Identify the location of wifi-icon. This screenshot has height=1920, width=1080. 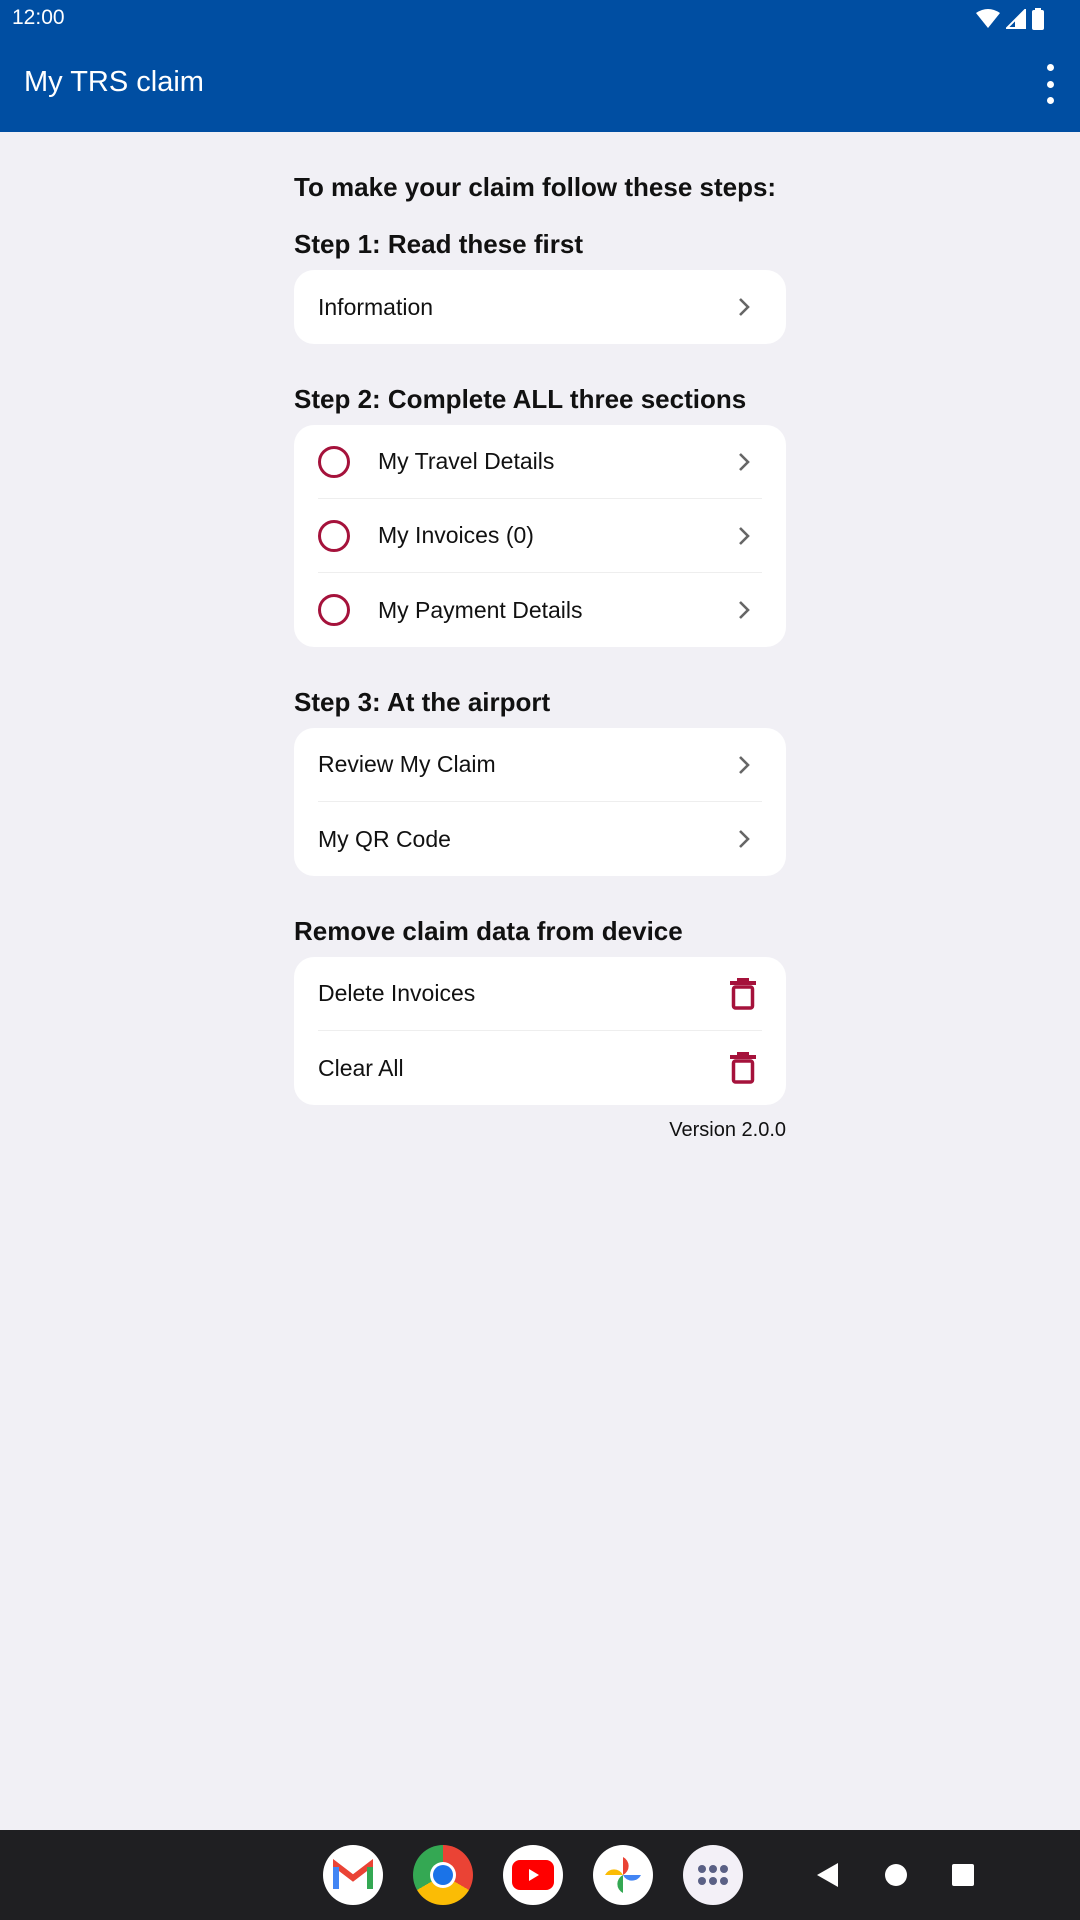
(988, 18).